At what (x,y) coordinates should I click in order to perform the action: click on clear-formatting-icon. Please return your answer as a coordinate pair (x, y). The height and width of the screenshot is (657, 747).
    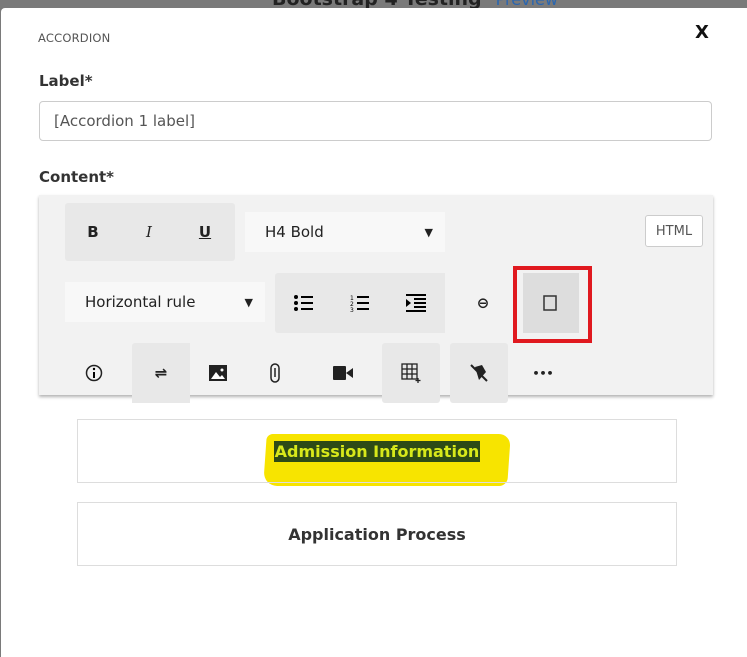
    Looking at the image, I should click on (479, 373).